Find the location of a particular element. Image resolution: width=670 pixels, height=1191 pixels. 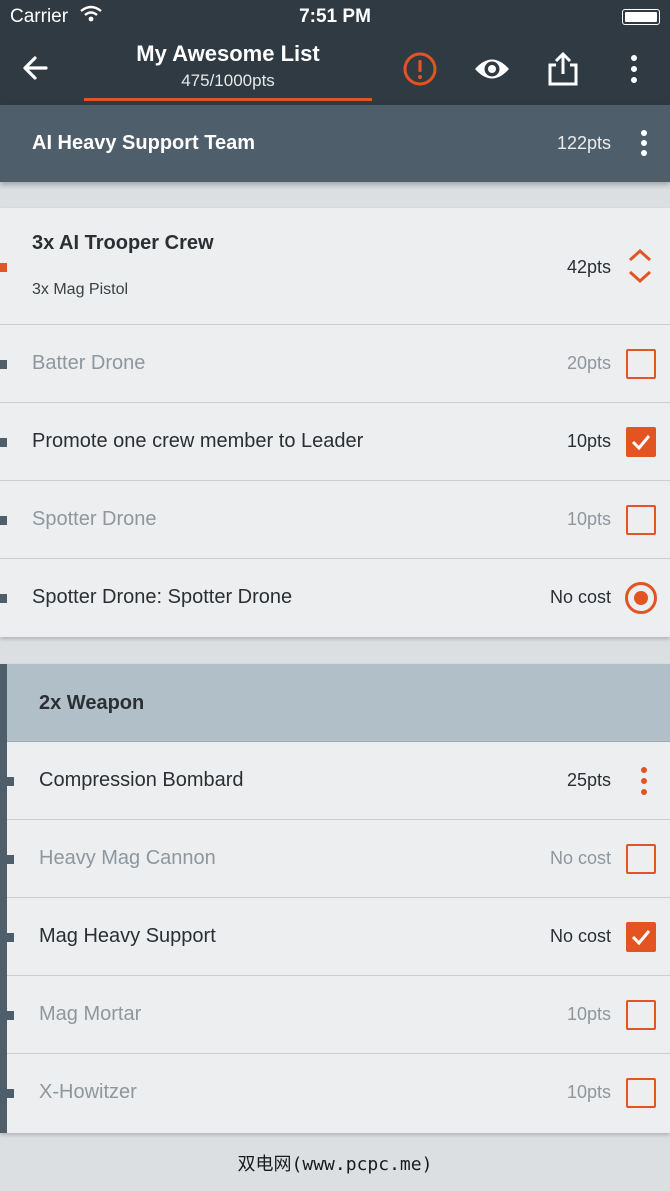

warning-icon is located at coordinates (420, 69).